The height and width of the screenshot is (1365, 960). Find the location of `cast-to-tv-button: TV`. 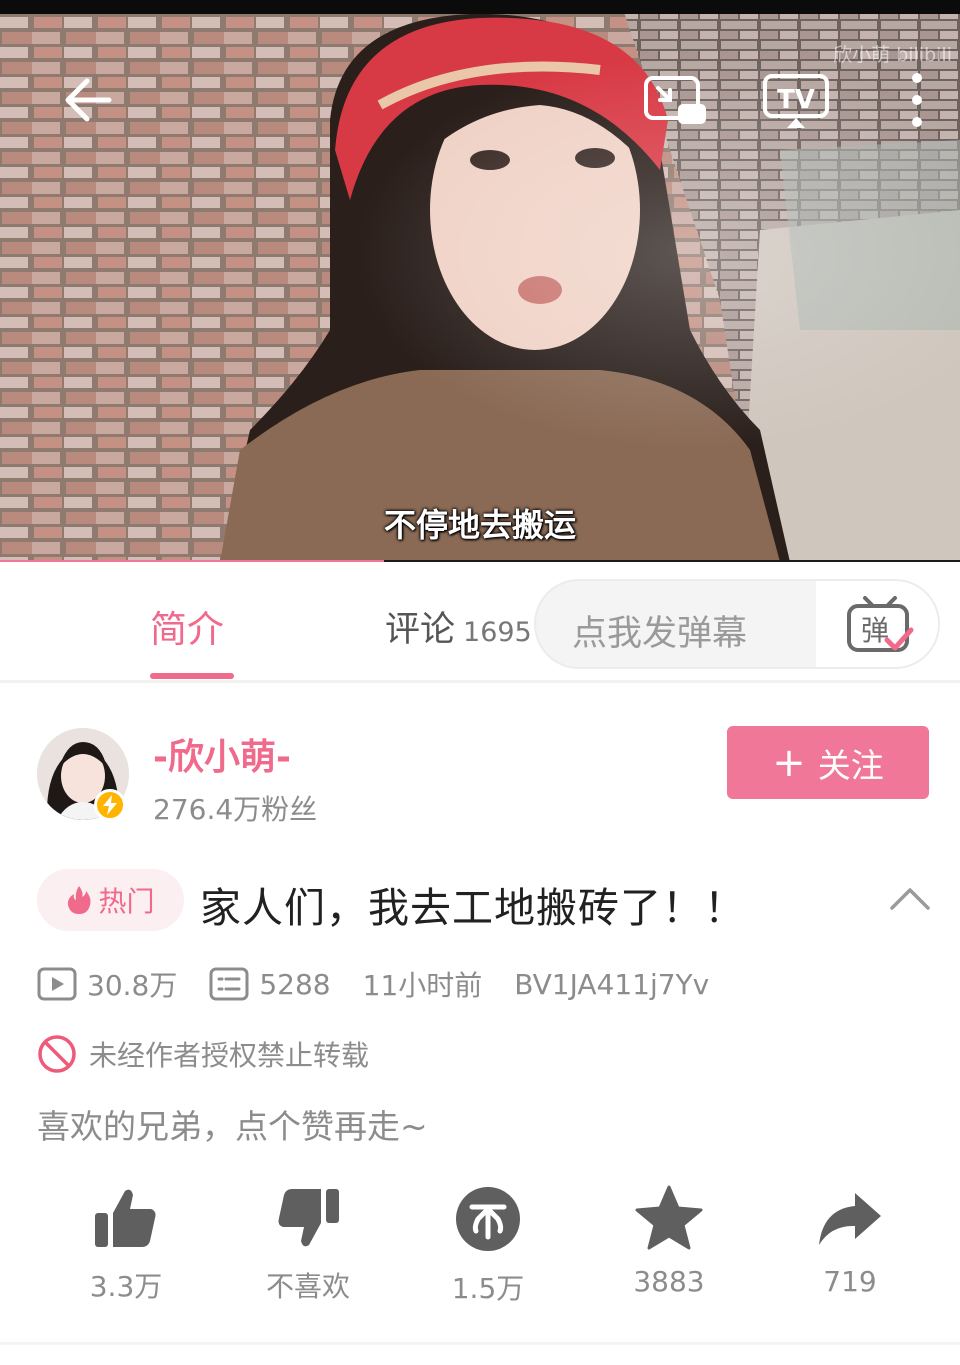

cast-to-tv-button: TV is located at coordinates (796, 101).